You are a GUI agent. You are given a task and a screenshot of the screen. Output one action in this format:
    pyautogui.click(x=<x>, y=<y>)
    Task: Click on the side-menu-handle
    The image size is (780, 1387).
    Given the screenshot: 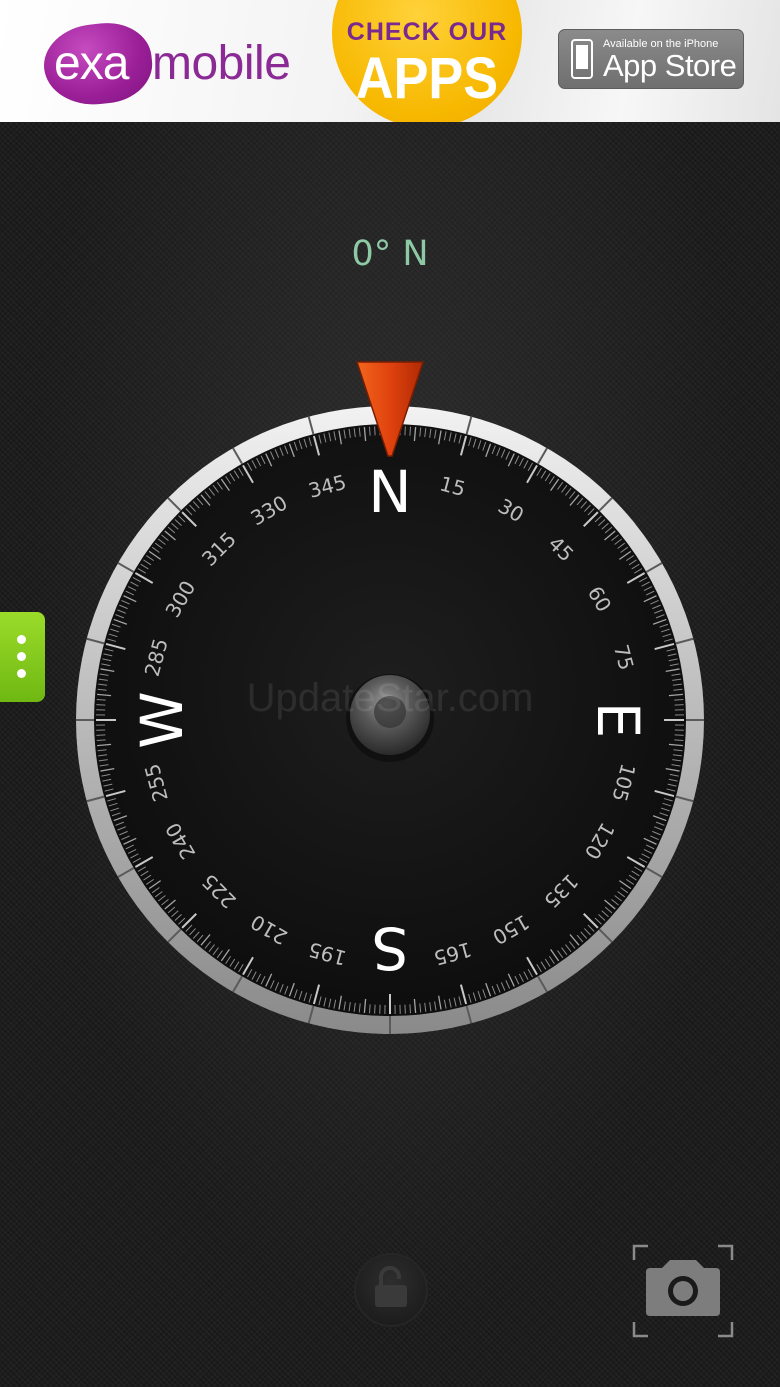 What is the action you would take?
    pyautogui.click(x=22, y=657)
    